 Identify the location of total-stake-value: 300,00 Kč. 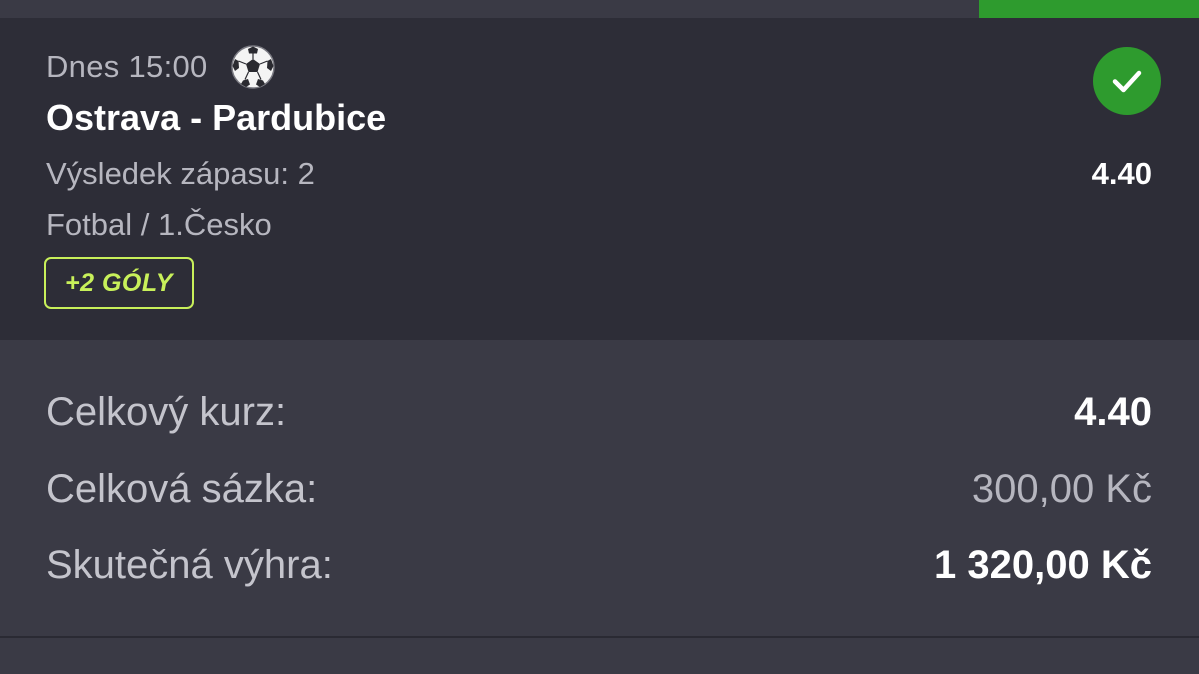
(1061, 489).